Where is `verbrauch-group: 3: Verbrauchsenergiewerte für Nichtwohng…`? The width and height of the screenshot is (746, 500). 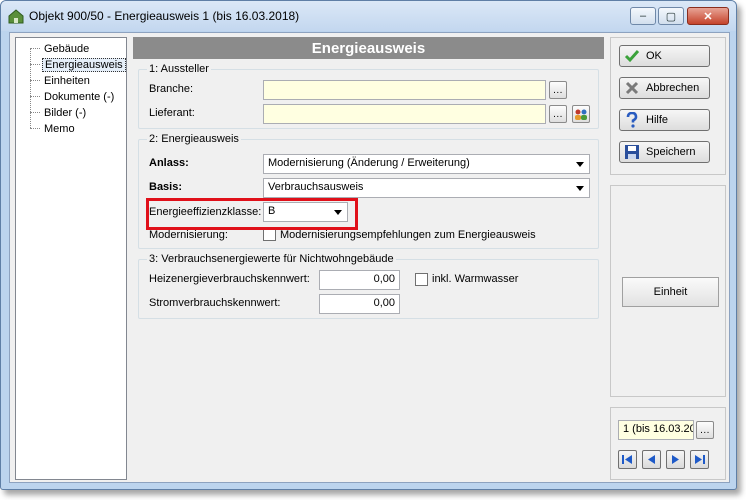
verbrauch-group: 3: Verbrauchsenergiewerte für Nichtwohng… is located at coordinates (368, 286).